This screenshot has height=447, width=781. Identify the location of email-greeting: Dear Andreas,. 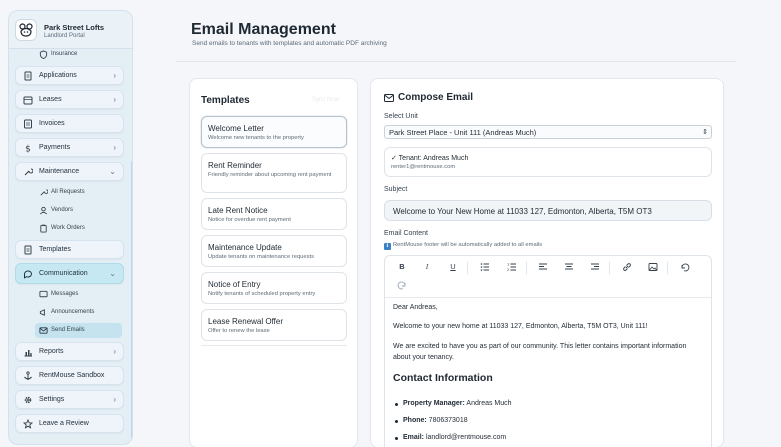
(415, 307).